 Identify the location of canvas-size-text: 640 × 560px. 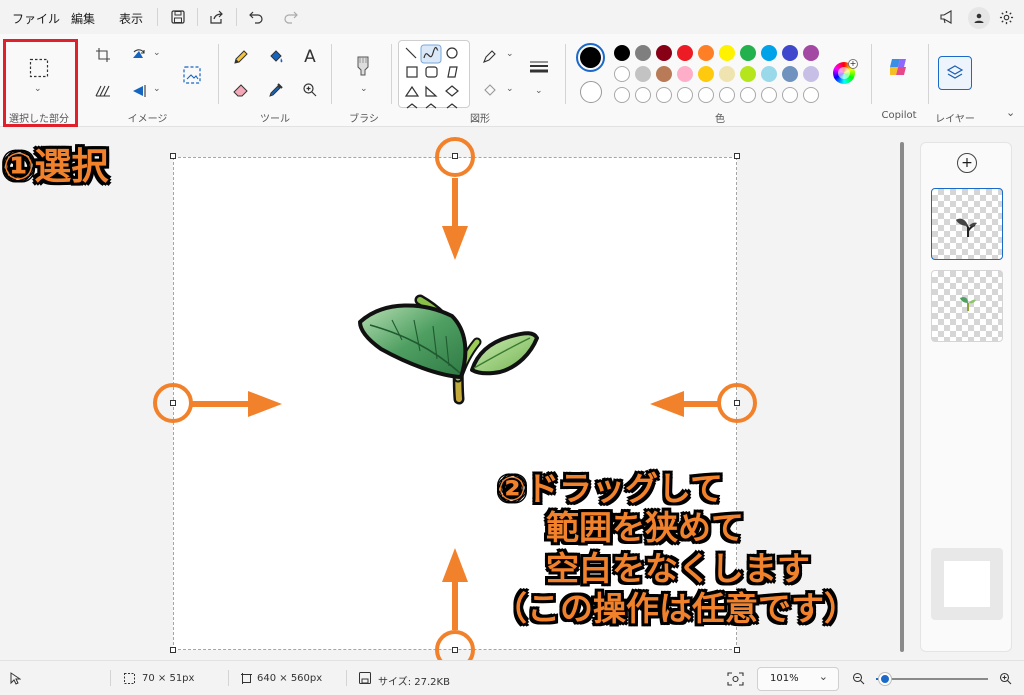
(290, 678).